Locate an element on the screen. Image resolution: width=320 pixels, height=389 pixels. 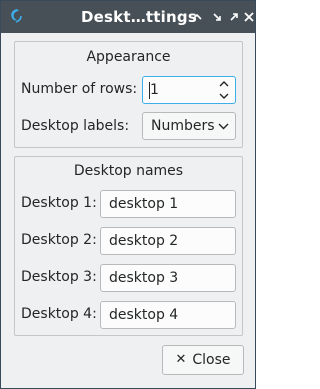
chevron-down-icon is located at coordinates (223, 126).